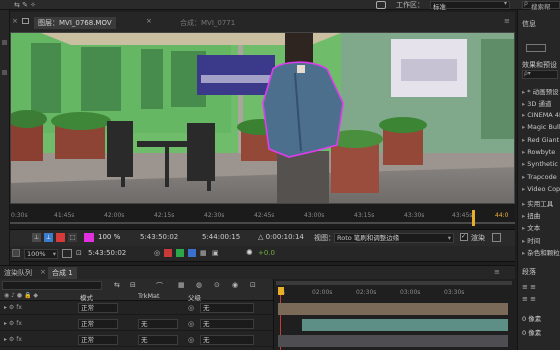 The height and width of the screenshot is (350, 560). What do you see at coordinates (540, 74) in the screenshot?
I see `effects-search-input: ρ▾` at bounding box center [540, 74].